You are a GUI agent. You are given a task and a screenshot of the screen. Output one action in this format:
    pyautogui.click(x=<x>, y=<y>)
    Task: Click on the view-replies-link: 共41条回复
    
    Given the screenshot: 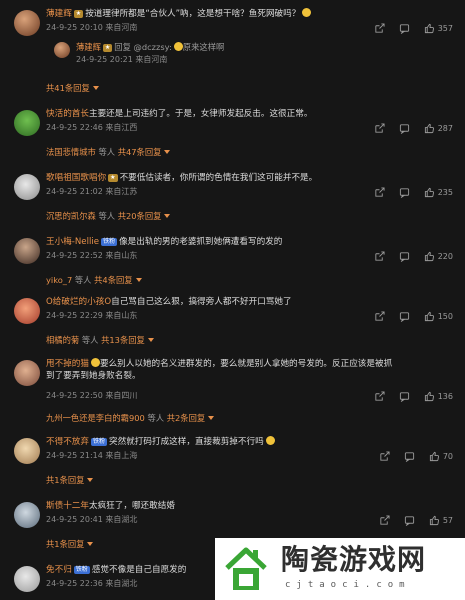 What is the action you would take?
    pyautogui.click(x=72, y=88)
    